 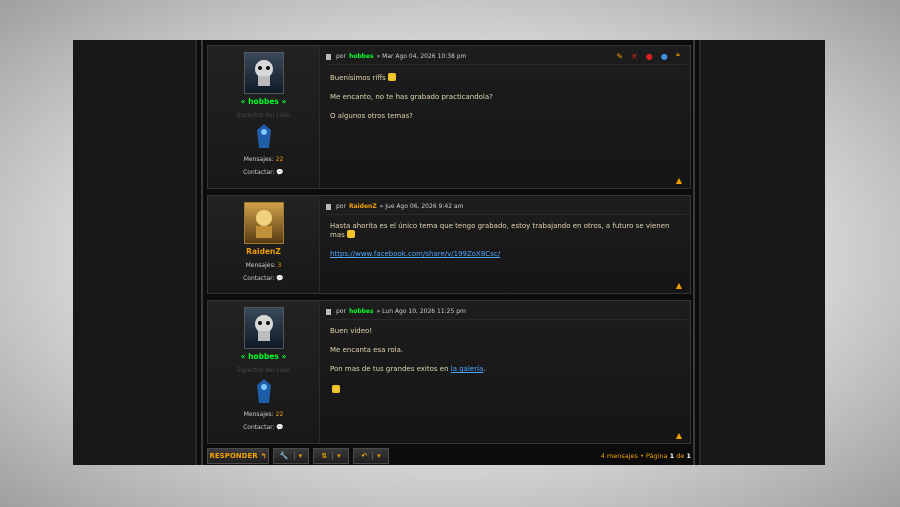 What do you see at coordinates (291, 456) in the screenshot?
I see `tools-dropdown-button: 🔧 ▾` at bounding box center [291, 456].